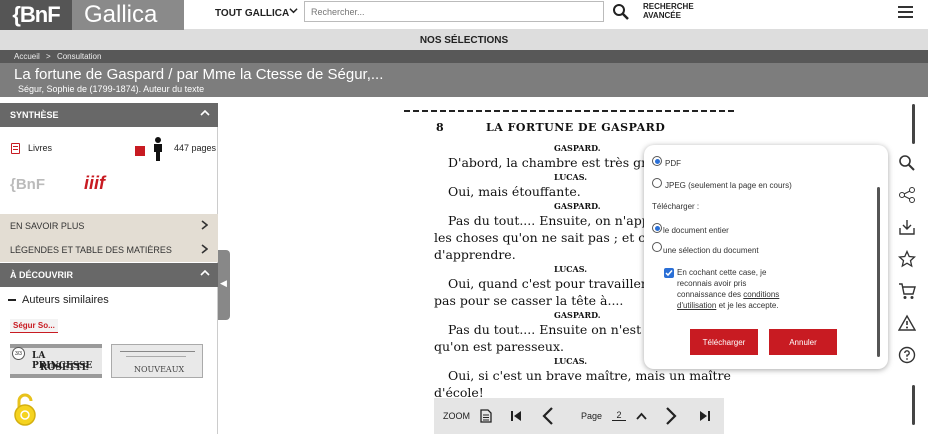 Image resolution: width=928 pixels, height=434 pixels. Describe the element at coordinates (907, 195) in the screenshot. I see `share-icon` at that location.